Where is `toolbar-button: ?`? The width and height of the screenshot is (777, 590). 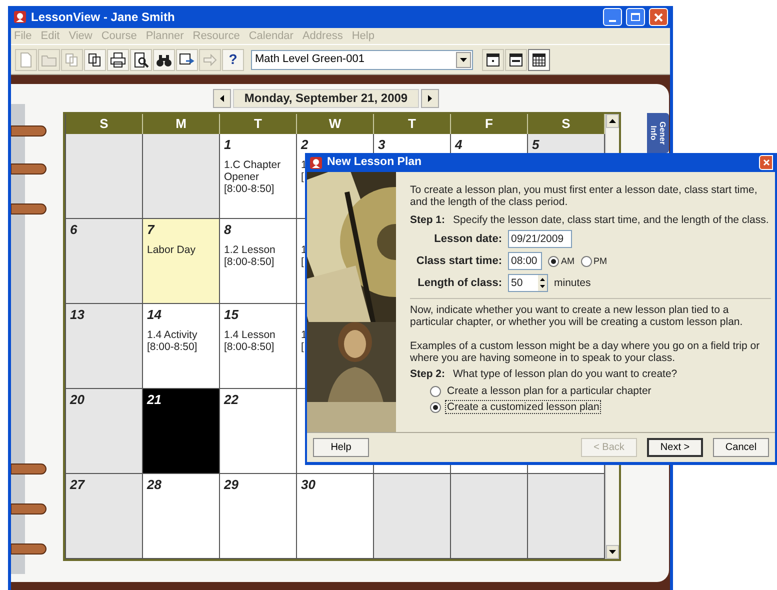
toolbar-button: ? is located at coordinates (233, 59).